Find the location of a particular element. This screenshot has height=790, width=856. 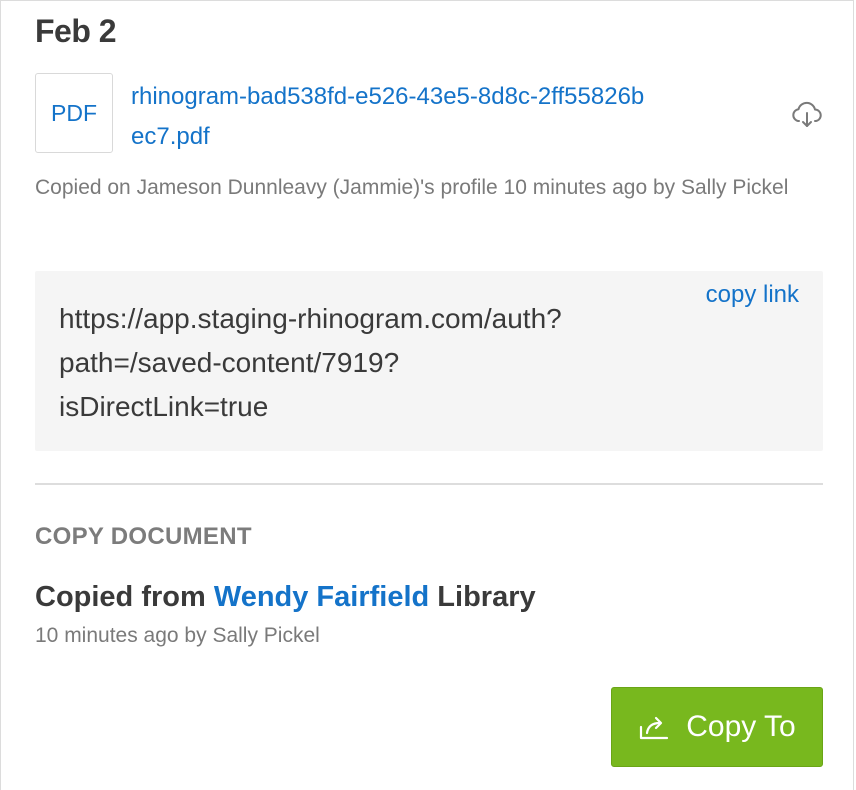

section-divider is located at coordinates (429, 484).